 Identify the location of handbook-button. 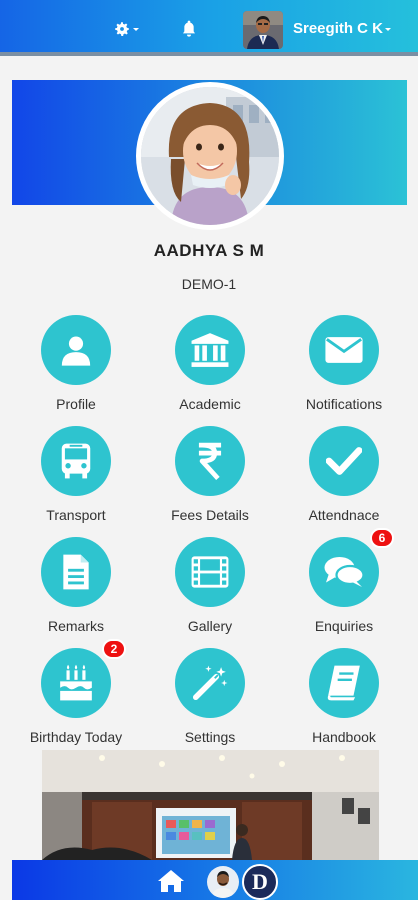
(344, 683).